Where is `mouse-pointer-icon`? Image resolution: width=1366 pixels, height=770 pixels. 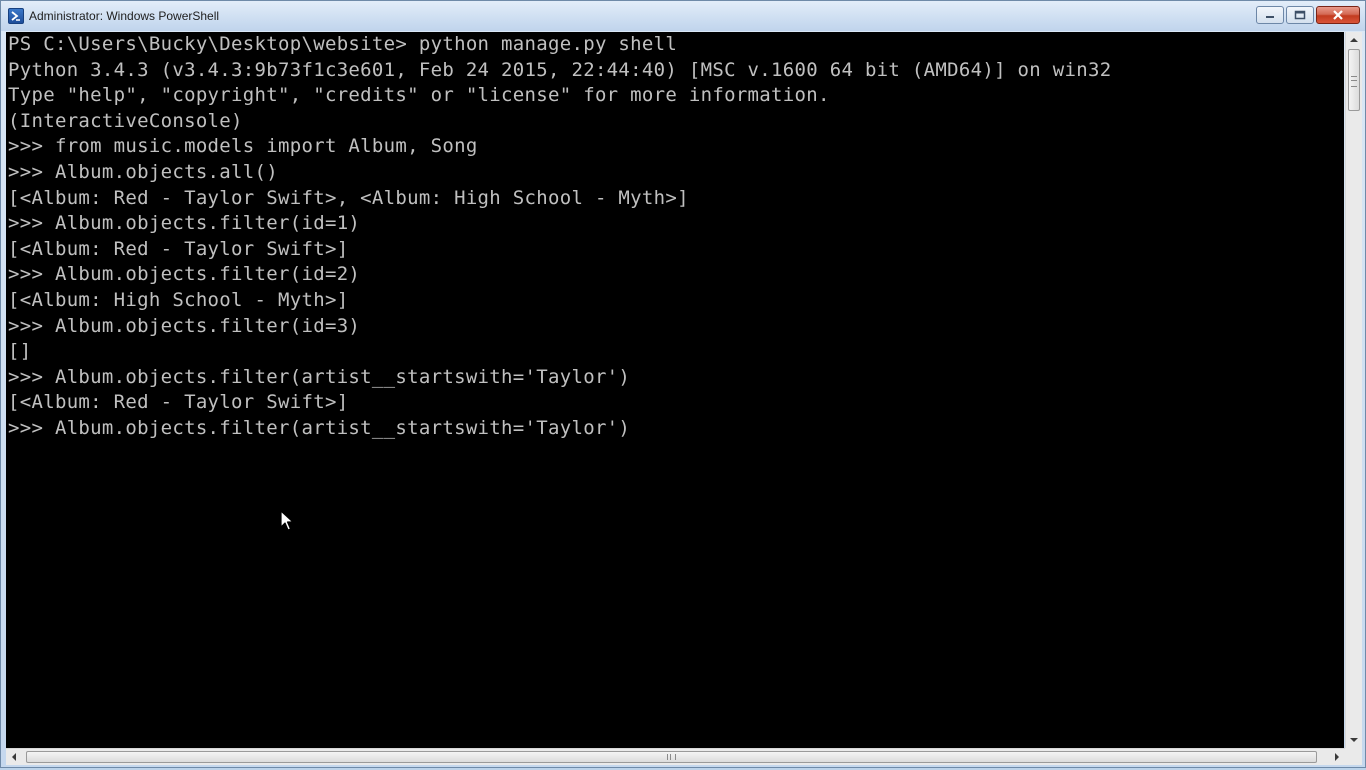
mouse-pointer-icon is located at coordinates (287, 520).